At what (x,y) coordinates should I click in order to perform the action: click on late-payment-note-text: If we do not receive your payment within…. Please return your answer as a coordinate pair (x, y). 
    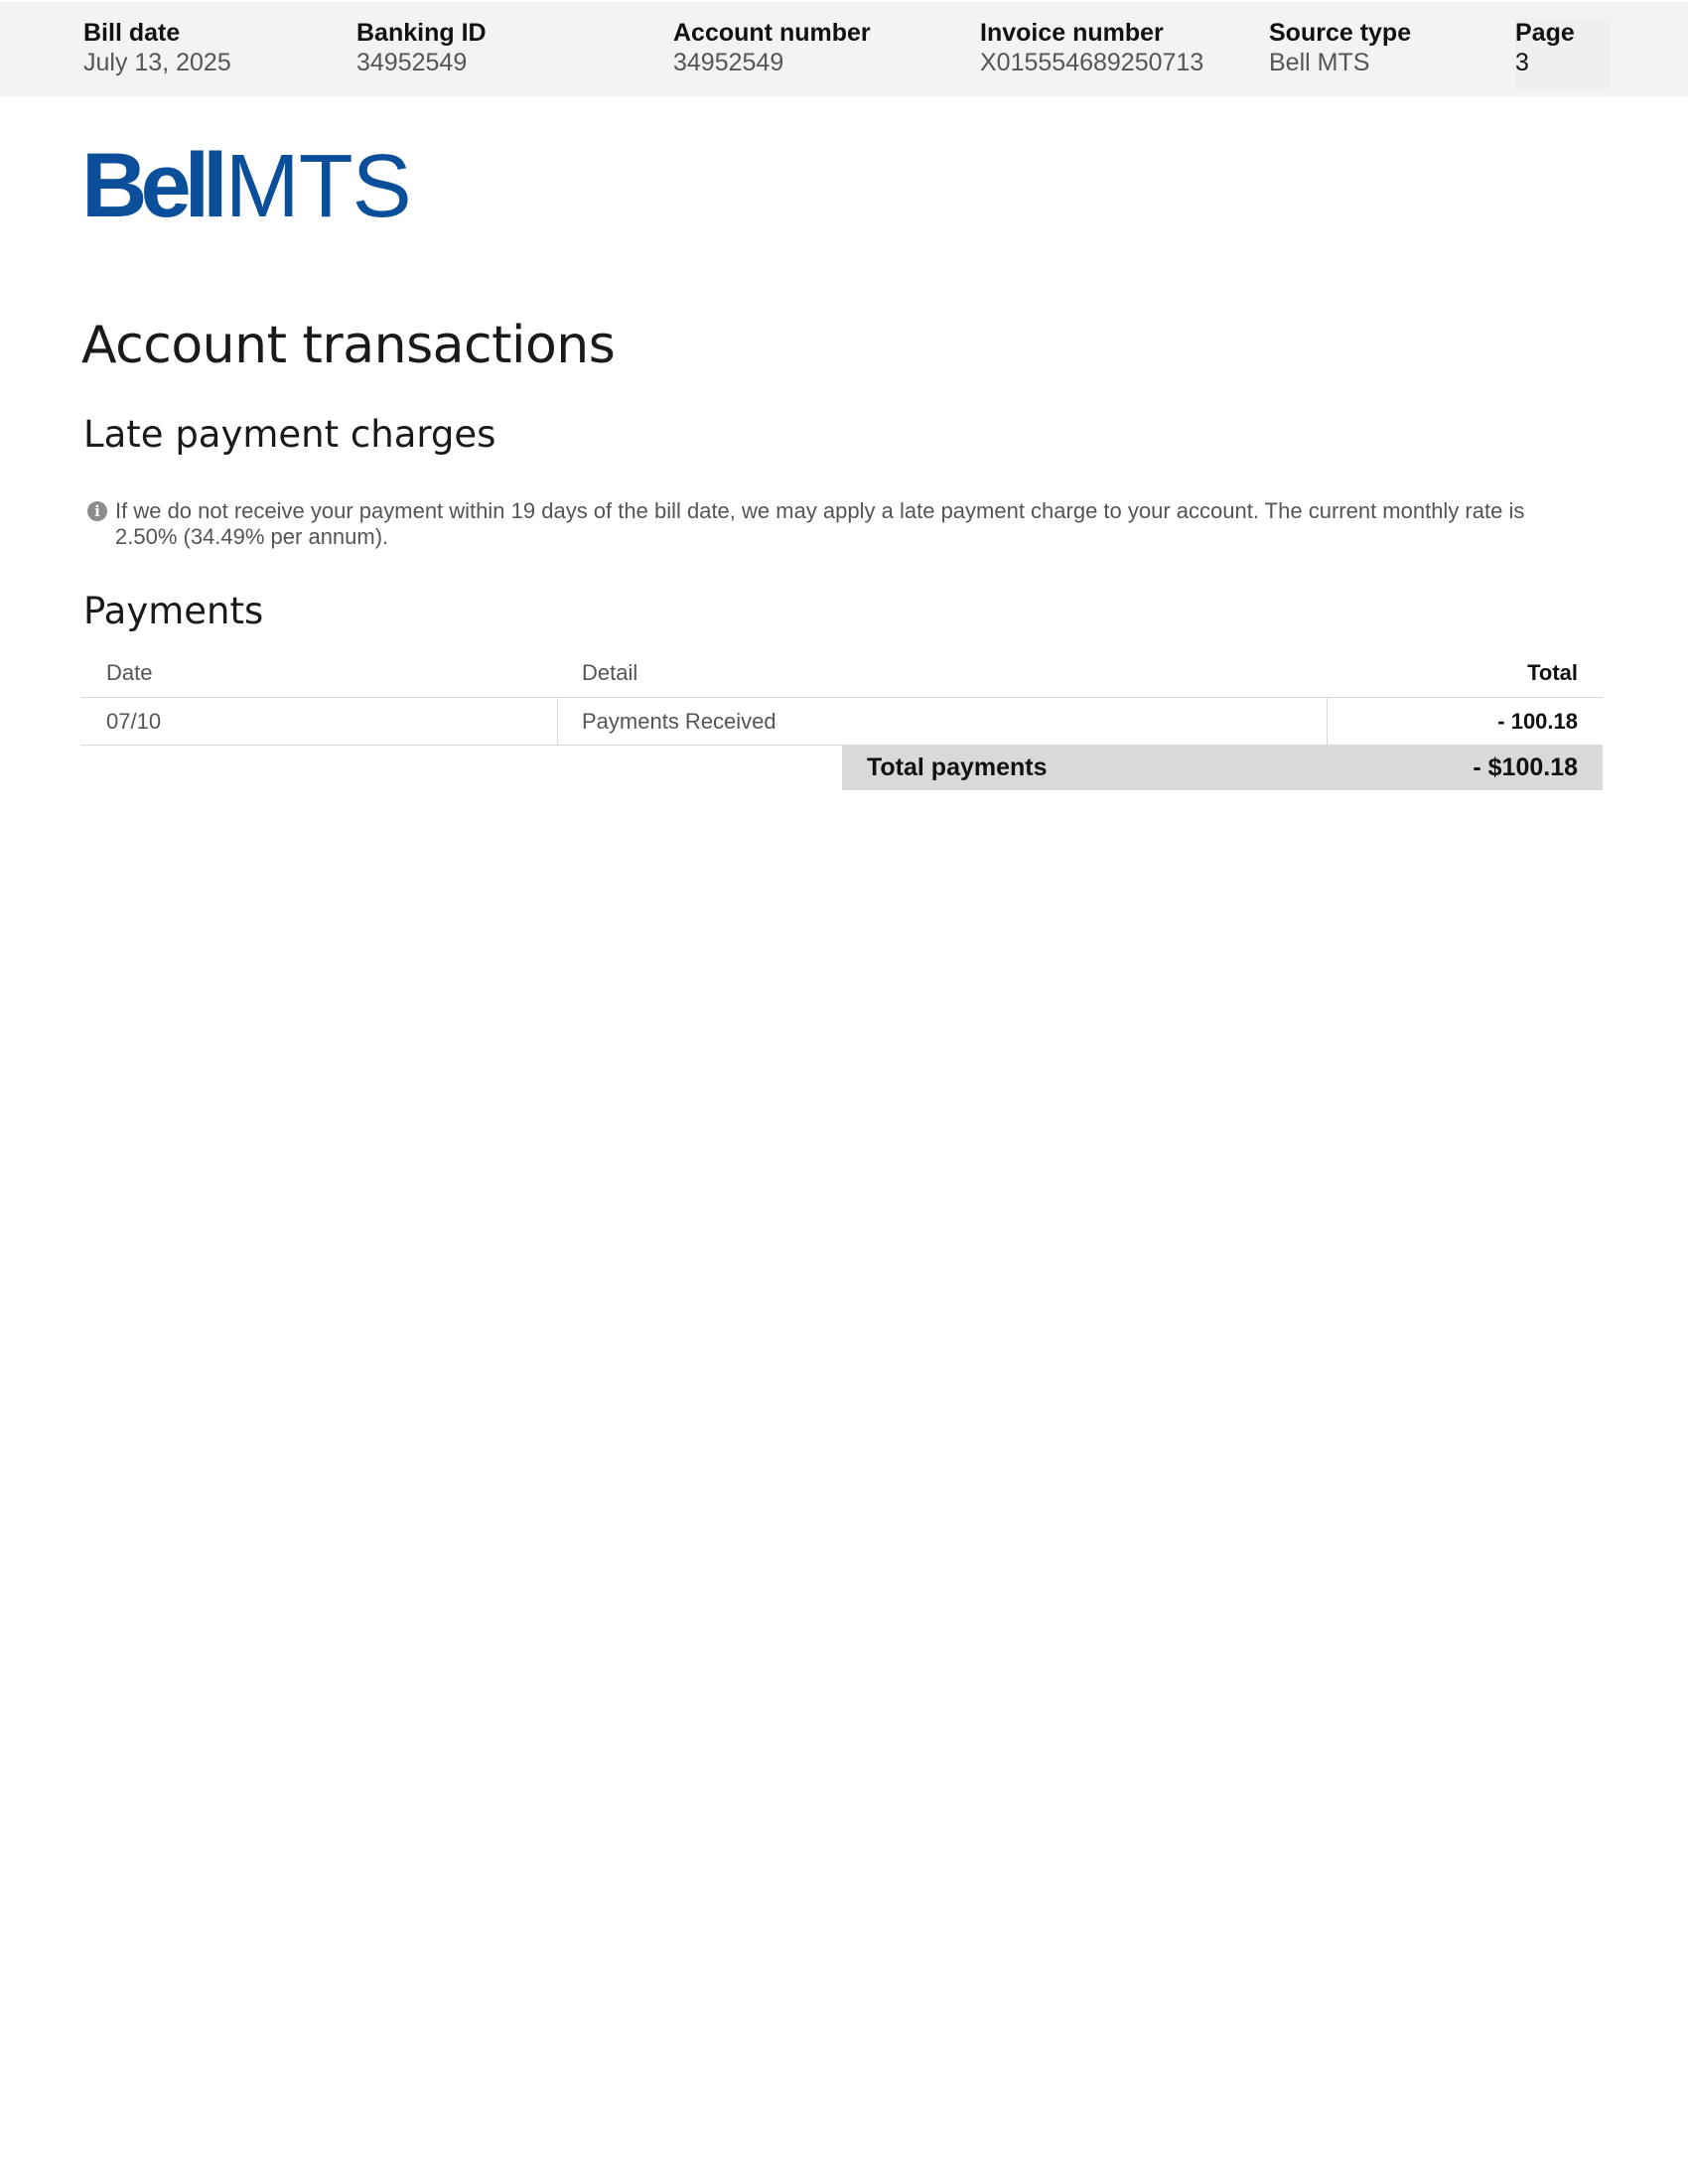
    Looking at the image, I should click on (820, 523).